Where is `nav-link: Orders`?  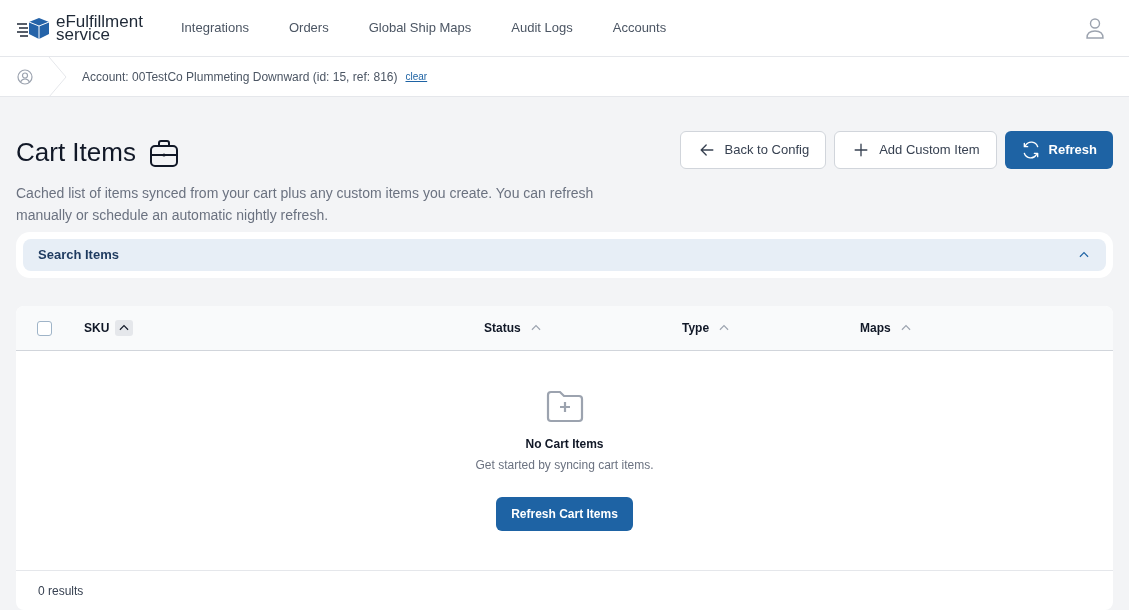
nav-link: Orders is located at coordinates (308, 28).